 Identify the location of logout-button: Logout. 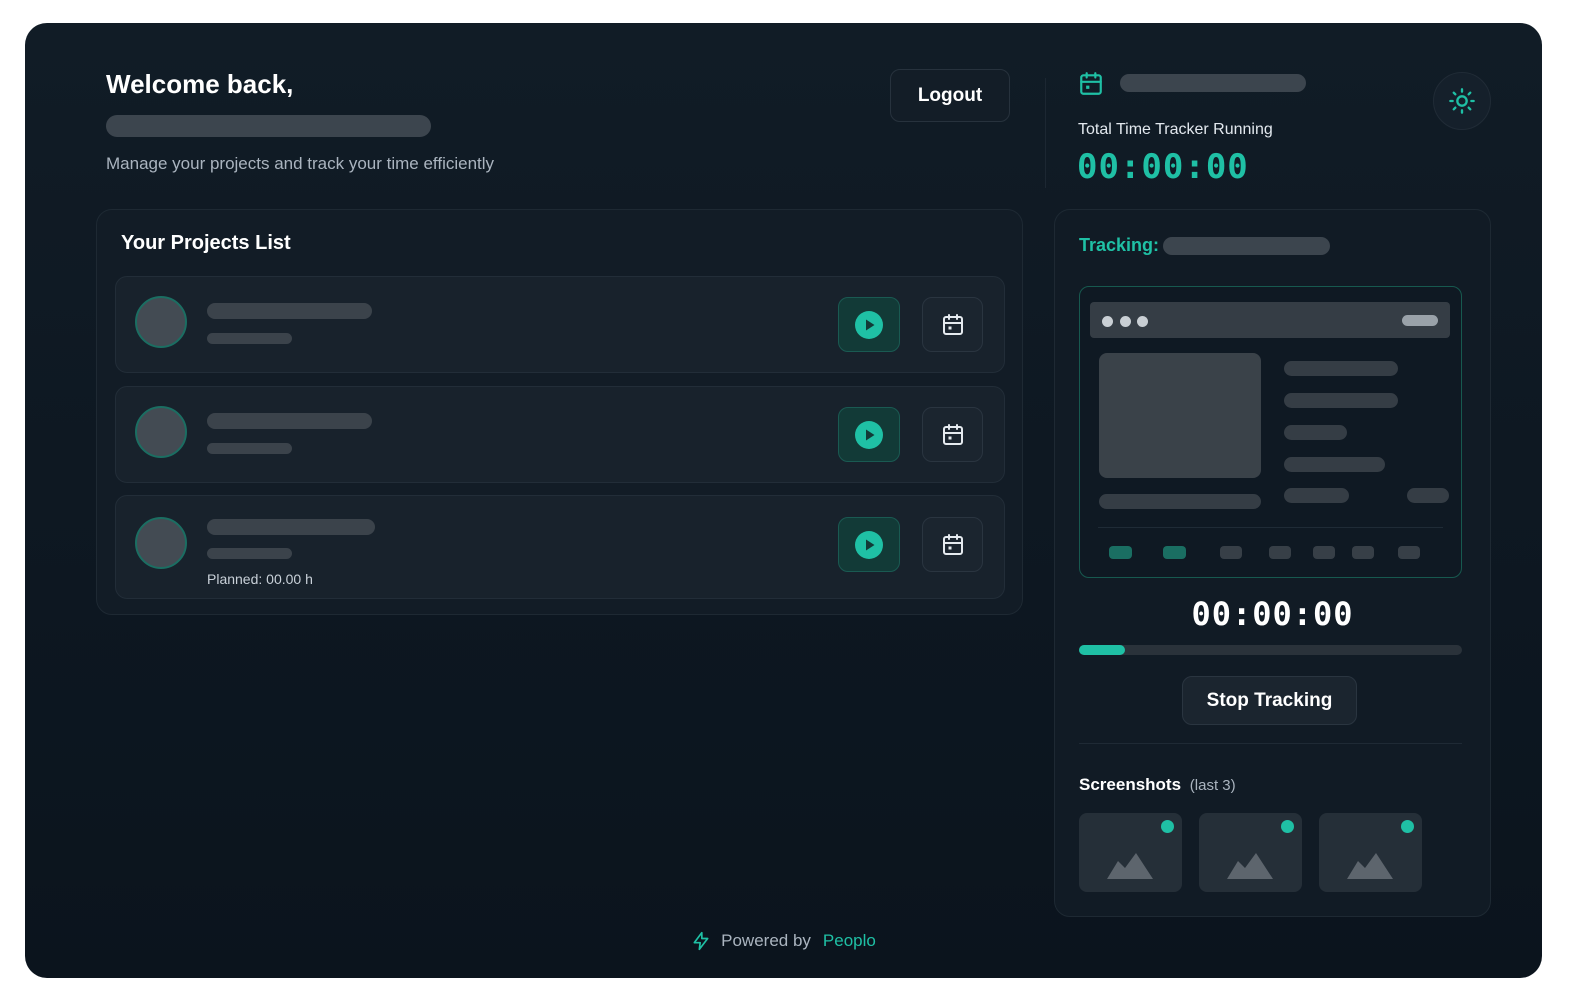
(950, 95).